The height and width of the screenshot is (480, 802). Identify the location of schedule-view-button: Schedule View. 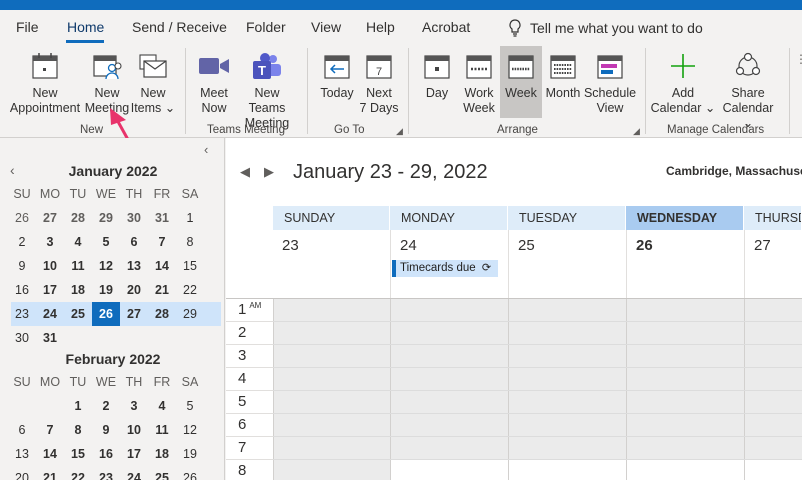
(610, 81).